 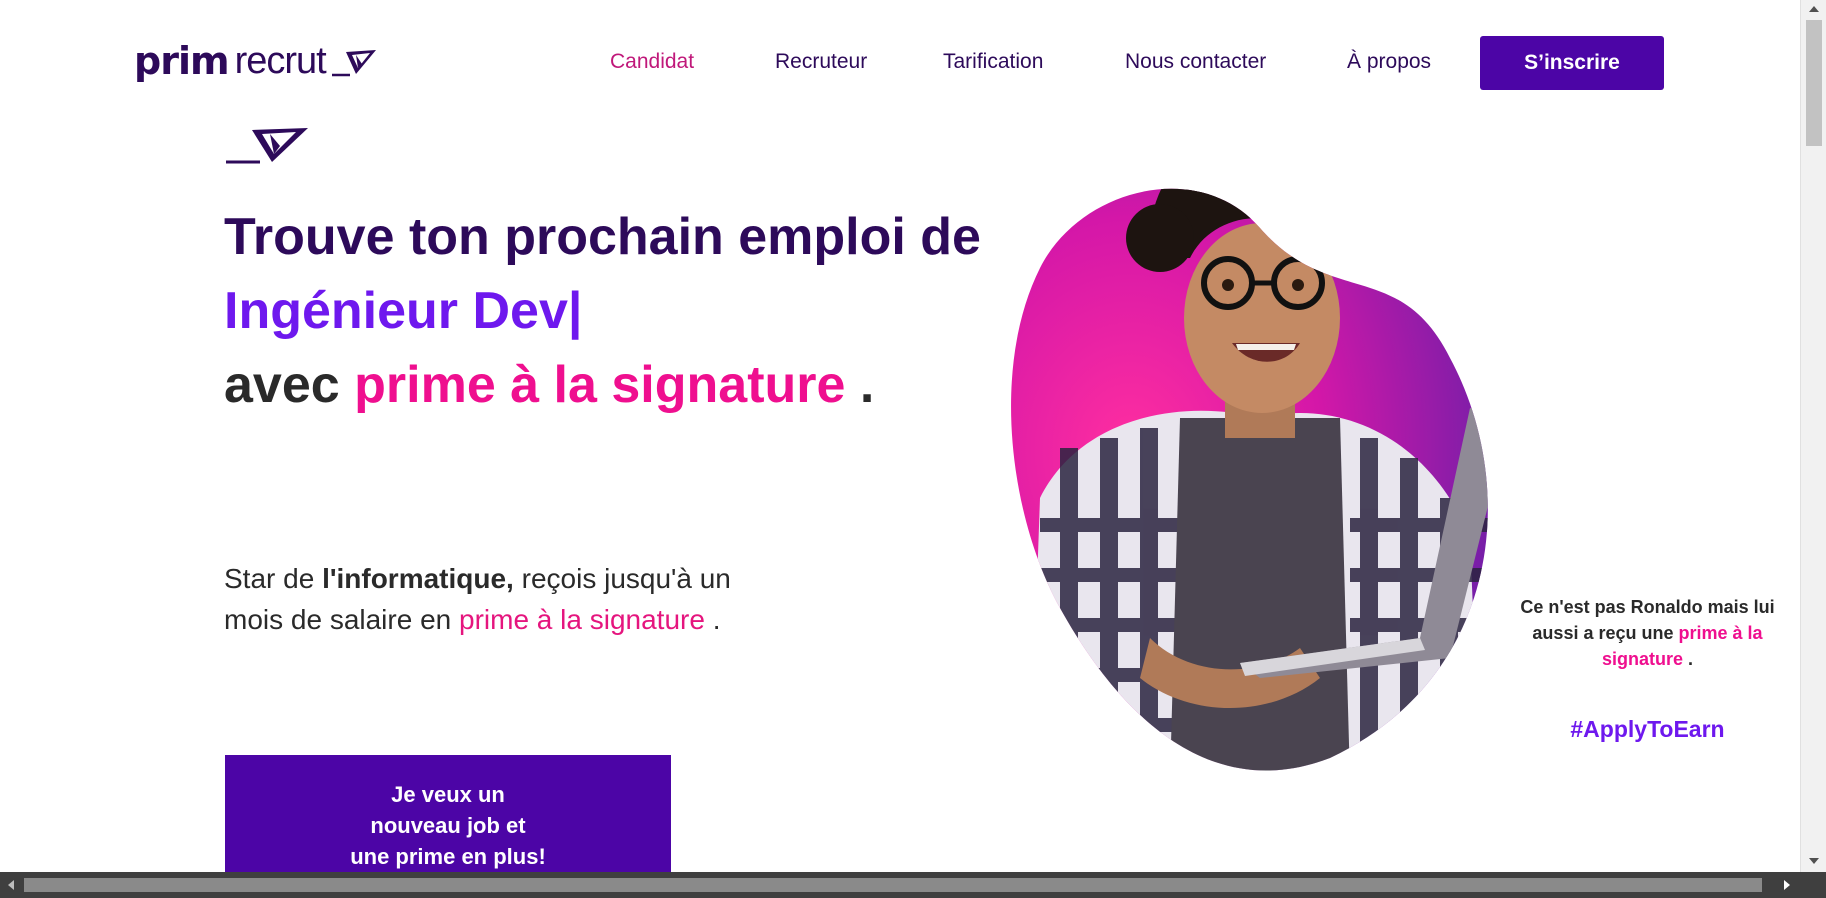 I want to click on horizontal-scroll-thumb, so click(x=893, y=885).